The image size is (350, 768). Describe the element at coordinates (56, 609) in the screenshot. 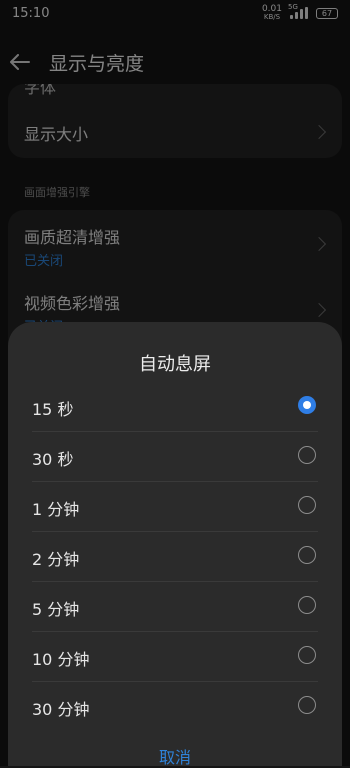

I see `option-label: 5 分钟` at that location.